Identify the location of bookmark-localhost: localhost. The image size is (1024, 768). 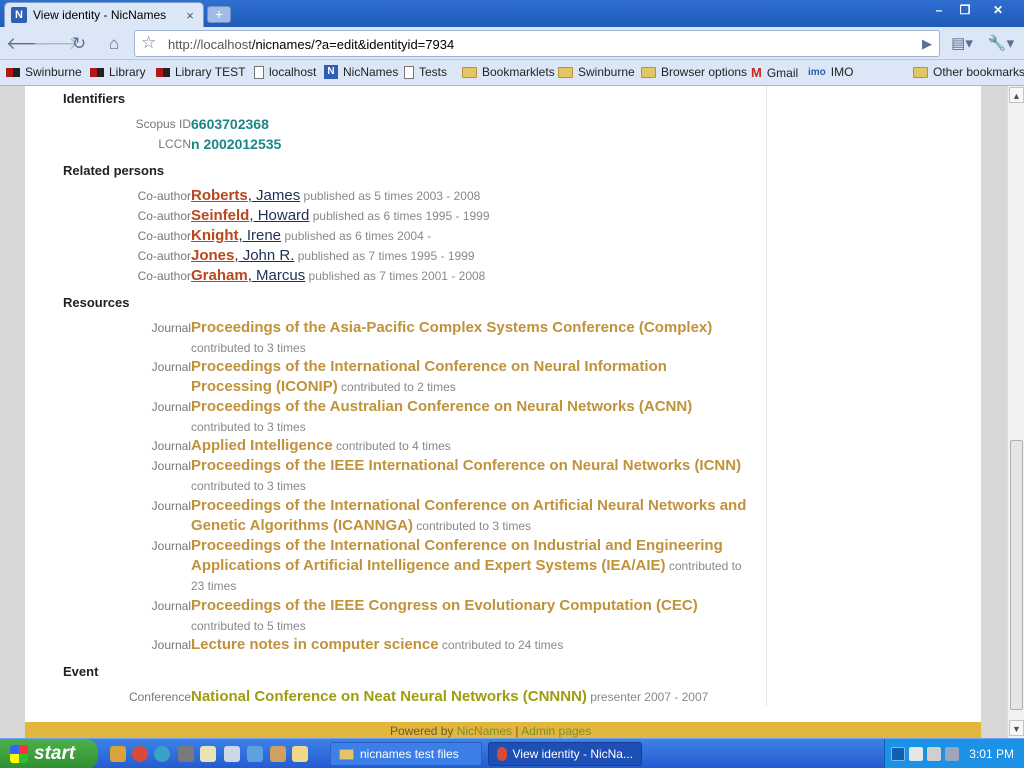
(285, 72).